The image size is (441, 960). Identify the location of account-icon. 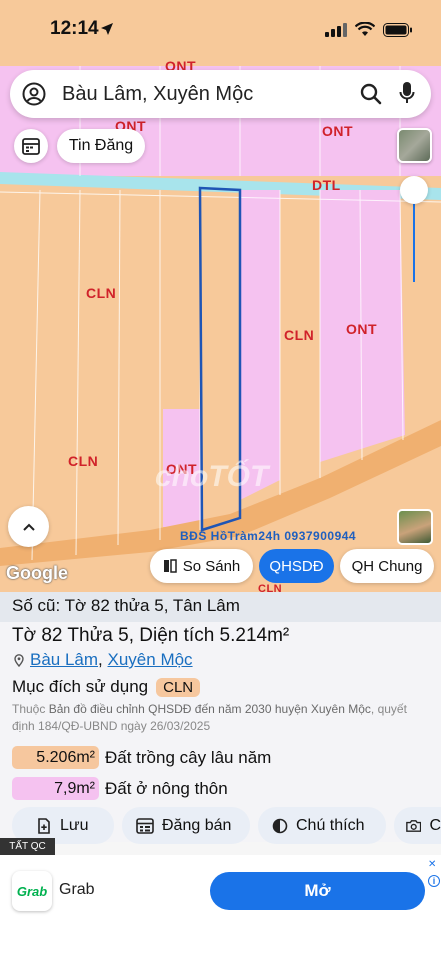
(34, 94).